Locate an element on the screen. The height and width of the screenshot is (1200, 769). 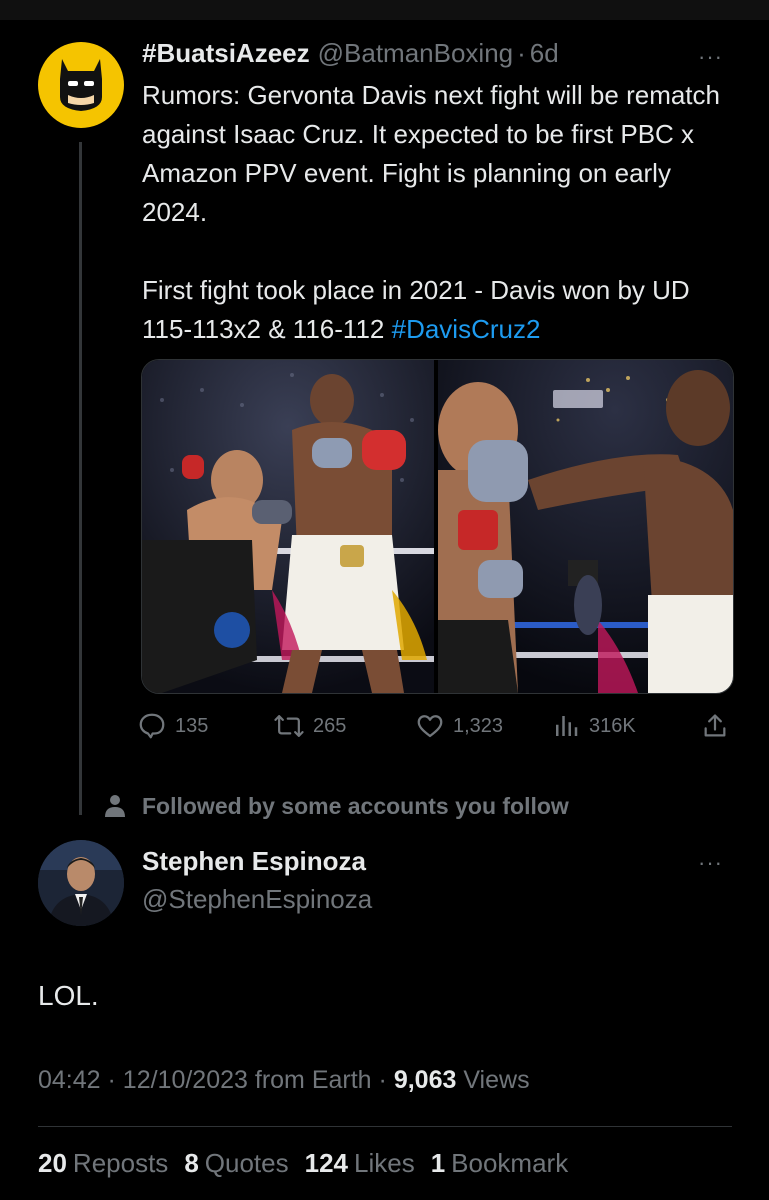
likes-count: 124 is located at coordinates (326, 1163).